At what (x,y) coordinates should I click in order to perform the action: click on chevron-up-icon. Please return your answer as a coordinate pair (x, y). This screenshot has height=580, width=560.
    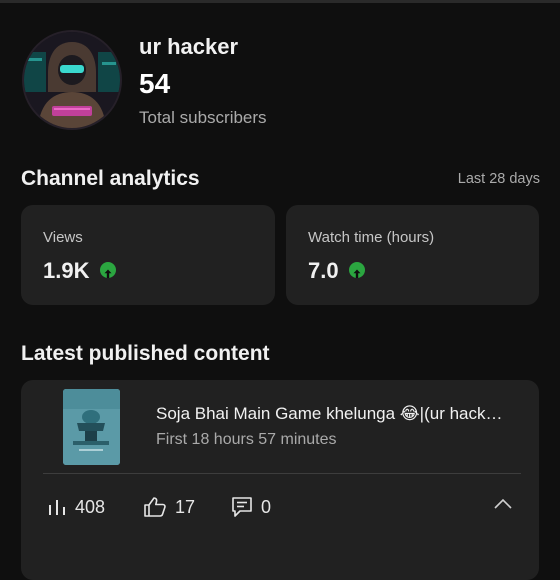
    Looking at the image, I should click on (503, 504).